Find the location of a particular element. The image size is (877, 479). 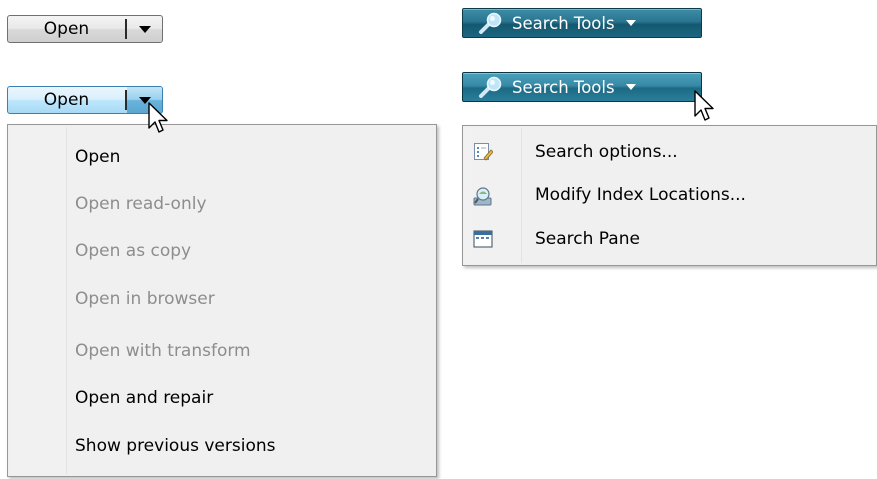

menu-icon-gutter is located at coordinates (38, 300).